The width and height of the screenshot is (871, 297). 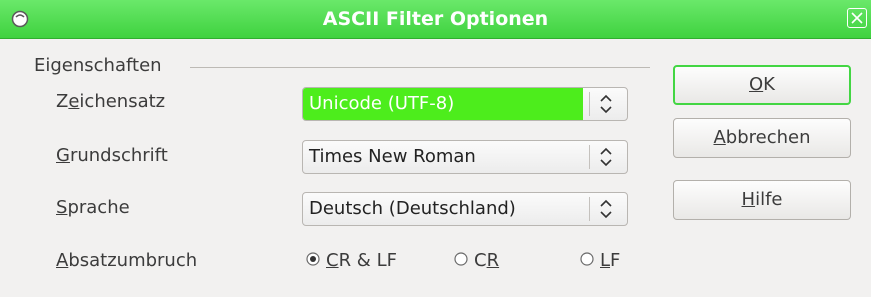 What do you see at coordinates (412, 208) in the screenshot?
I see `language-value: Deutsch (Deutschland)` at bounding box center [412, 208].